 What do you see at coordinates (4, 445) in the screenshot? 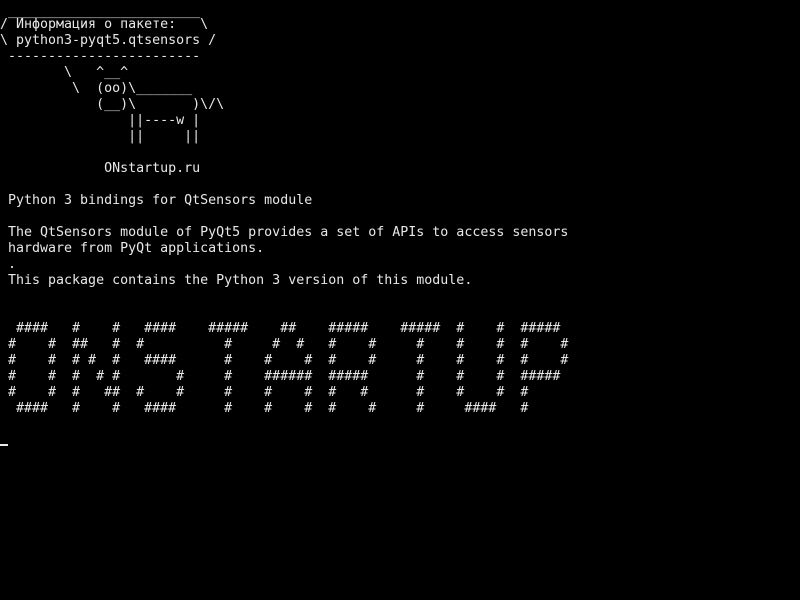
I see `text-cursor` at bounding box center [4, 445].